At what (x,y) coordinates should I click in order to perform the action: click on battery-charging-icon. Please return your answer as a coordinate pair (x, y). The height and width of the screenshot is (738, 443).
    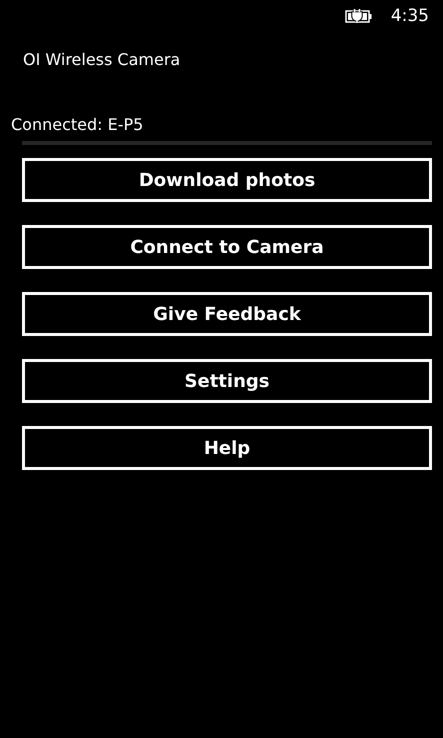
    Looking at the image, I should click on (358, 16).